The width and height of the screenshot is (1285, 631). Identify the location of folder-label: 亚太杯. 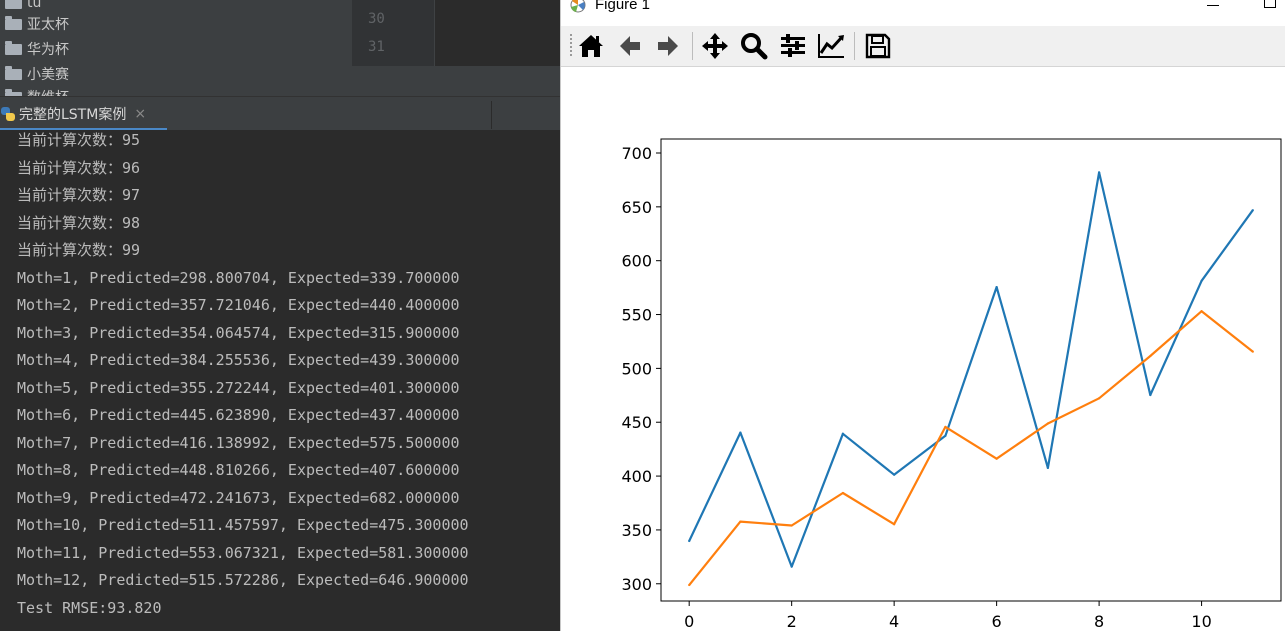
(48, 25).